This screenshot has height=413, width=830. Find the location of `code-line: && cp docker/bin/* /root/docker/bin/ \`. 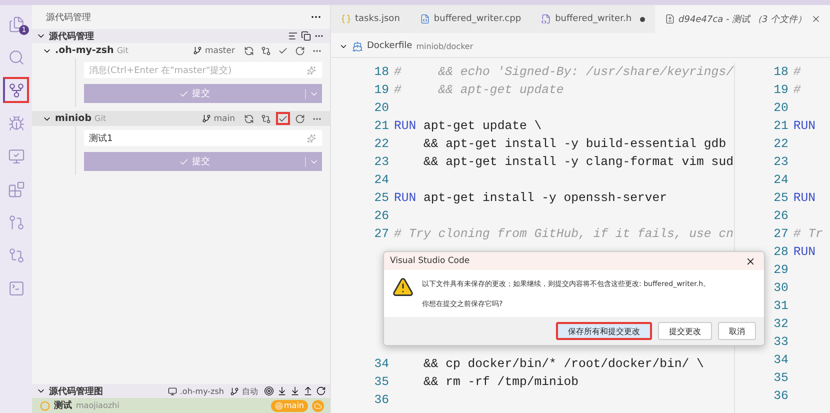

code-line: && cp docker/bin/* /root/docker/bin/ \ is located at coordinates (563, 364).